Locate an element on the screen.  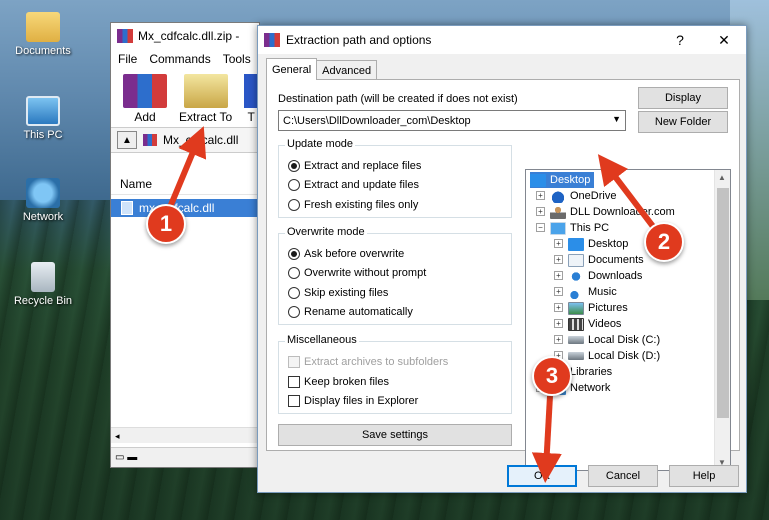
tree-node-local-disk-c: Local Disk (C:) is located at coordinates (614, 340).